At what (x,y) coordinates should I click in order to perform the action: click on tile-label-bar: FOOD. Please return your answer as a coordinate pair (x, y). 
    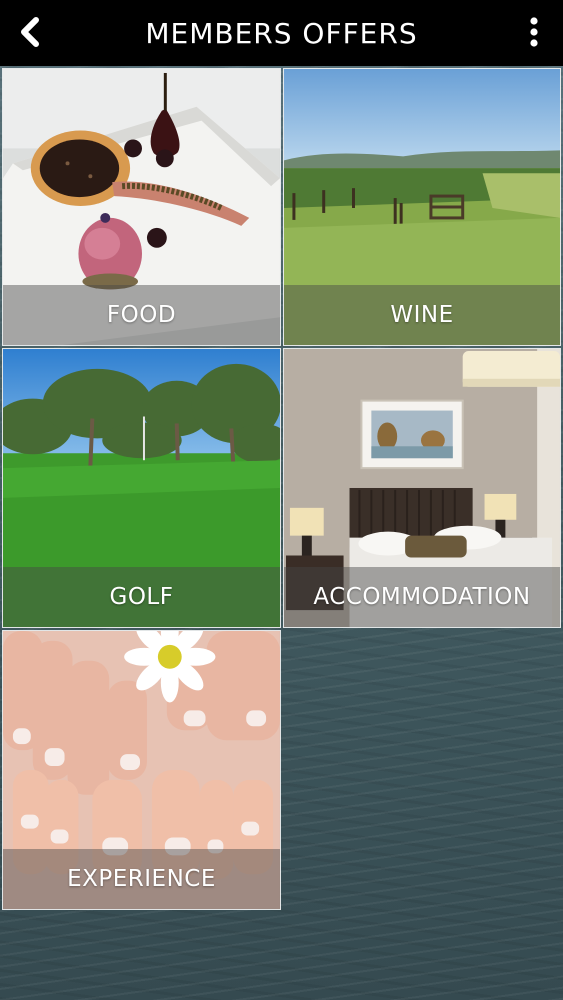
    Looking at the image, I should click on (141, 315).